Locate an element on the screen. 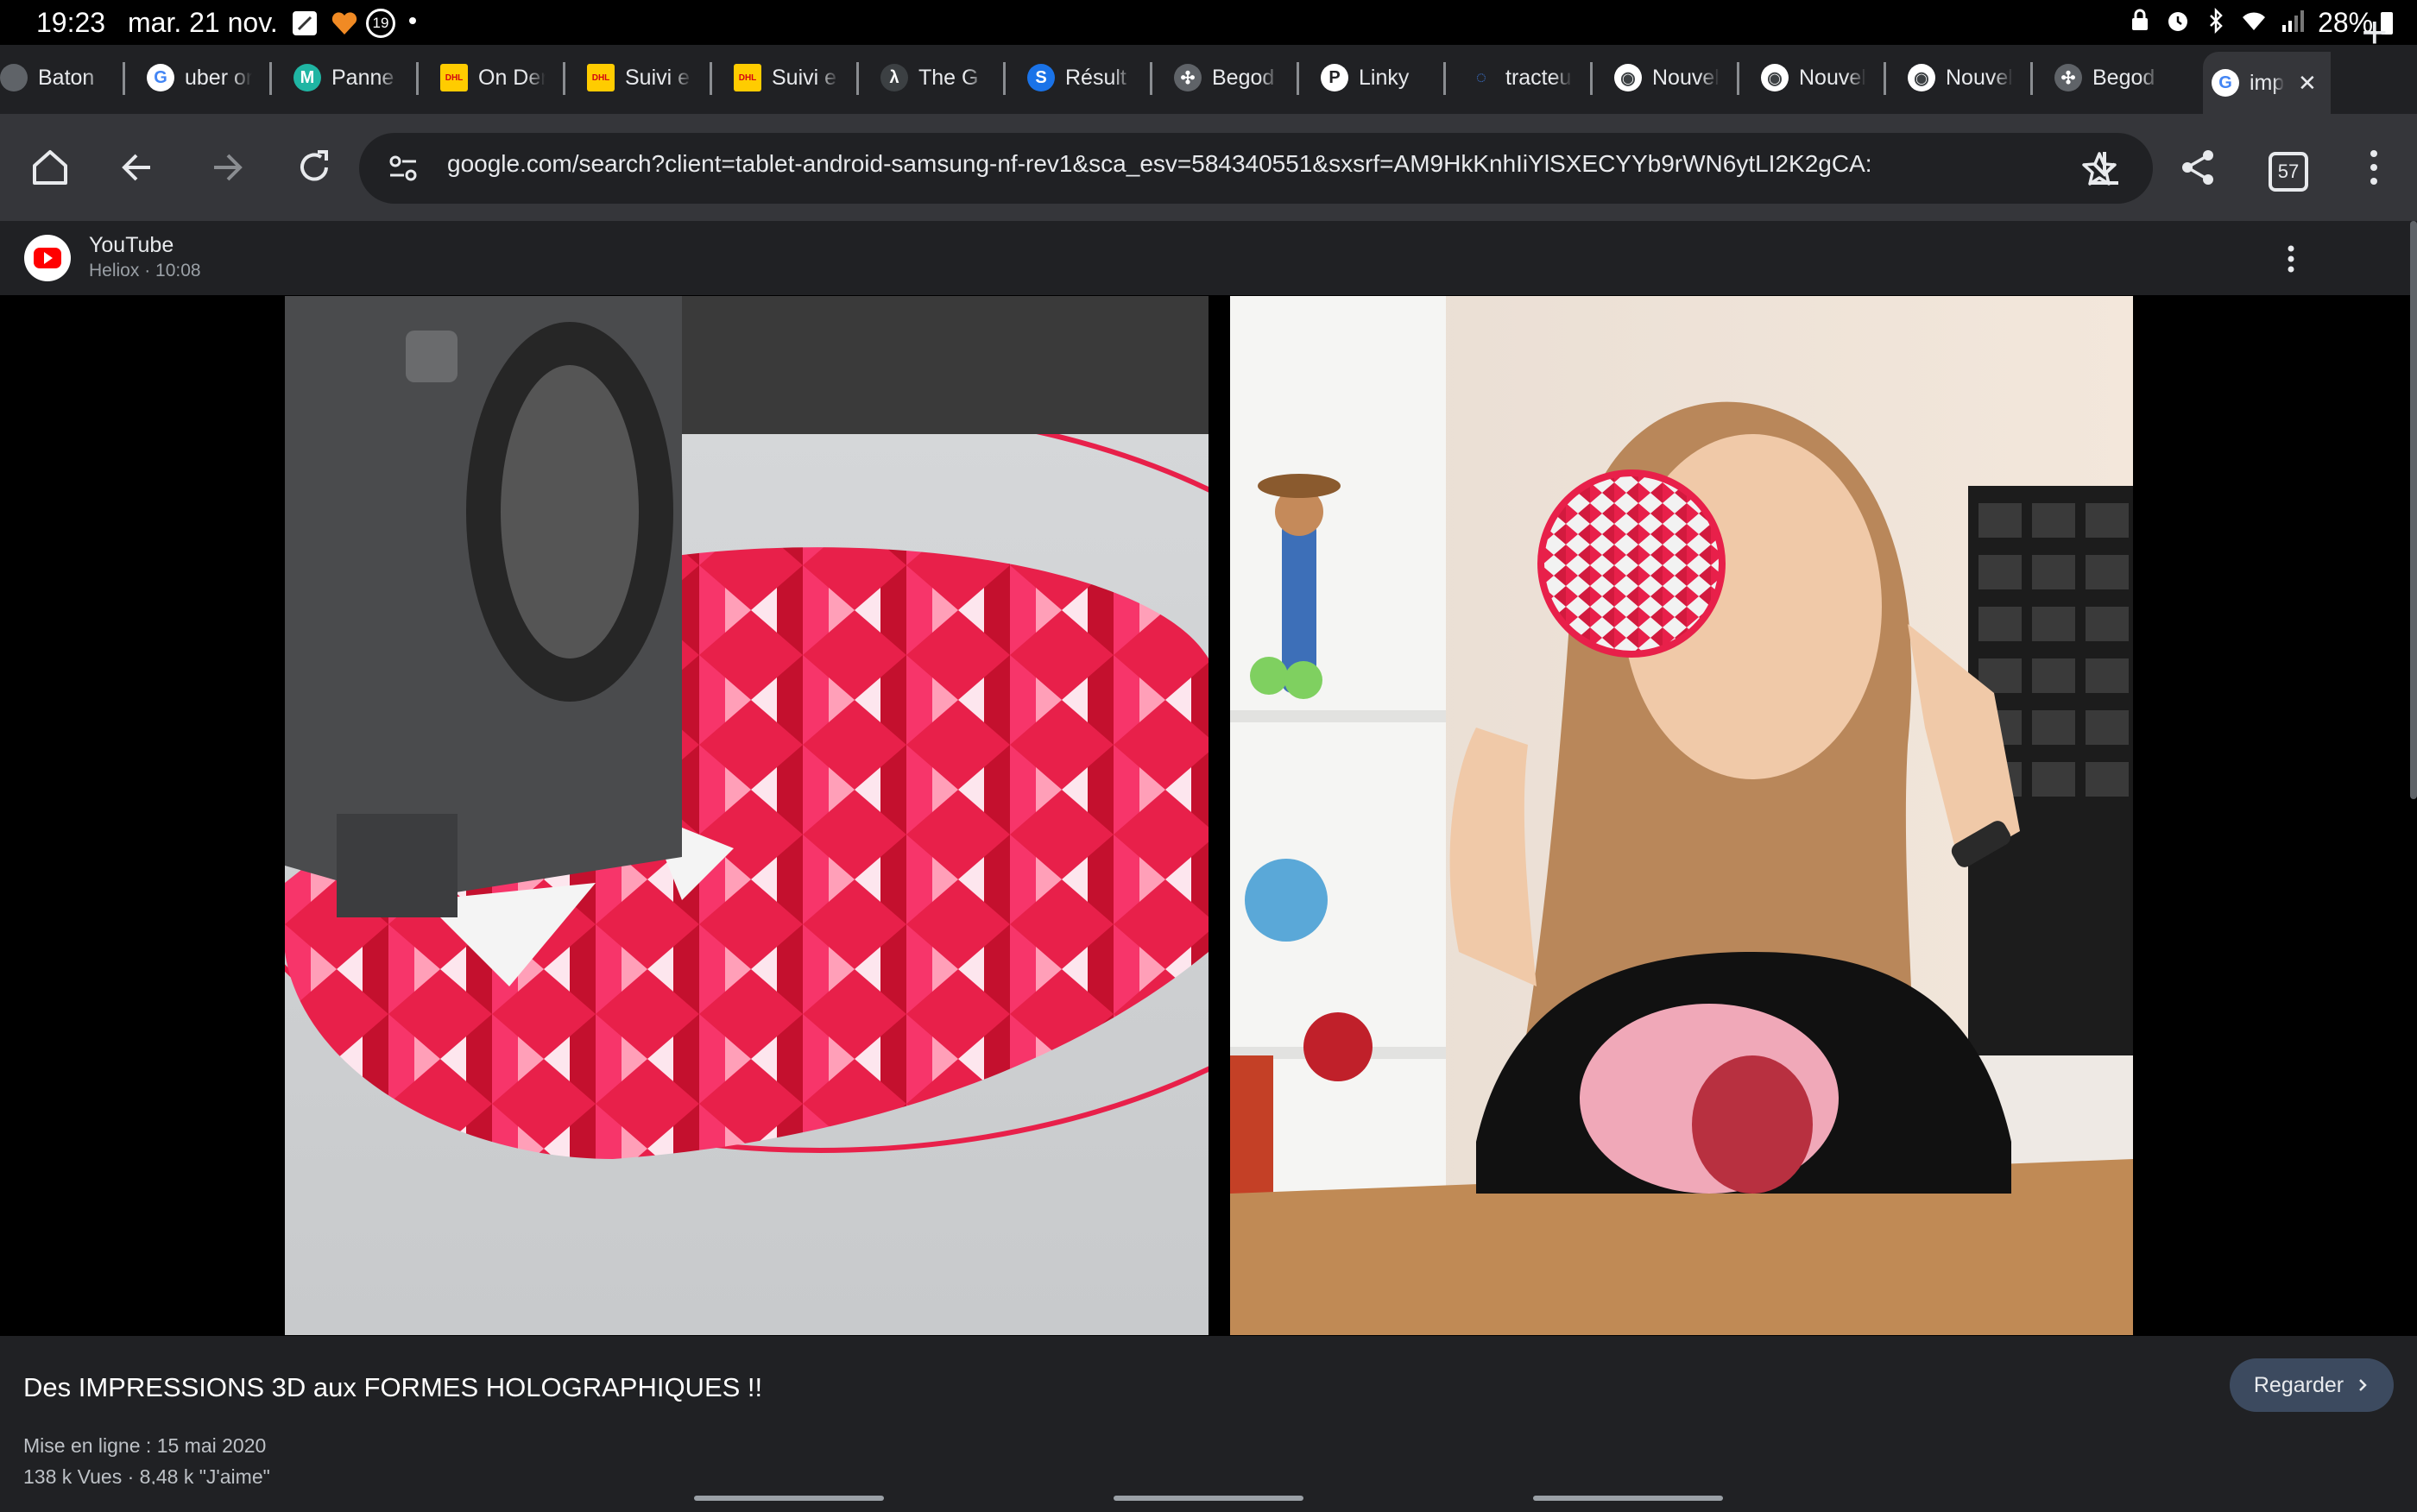  tab-switcher-button: 57 is located at coordinates (2288, 172).